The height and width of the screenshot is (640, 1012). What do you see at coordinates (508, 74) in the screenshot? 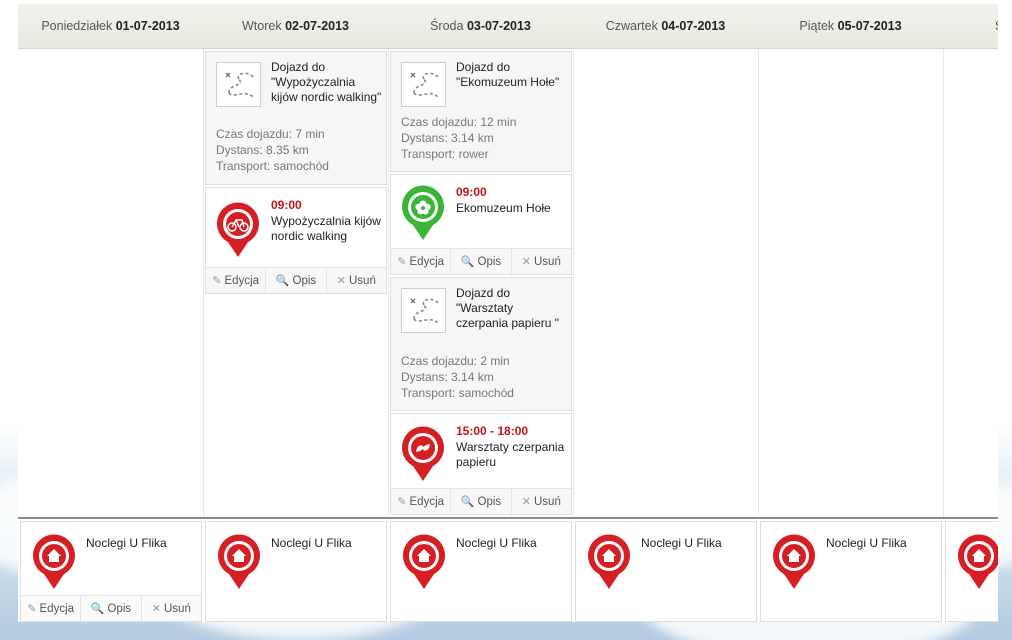
I see `route-title: Dojazd do "Ekomuzeum Hołe"` at bounding box center [508, 74].